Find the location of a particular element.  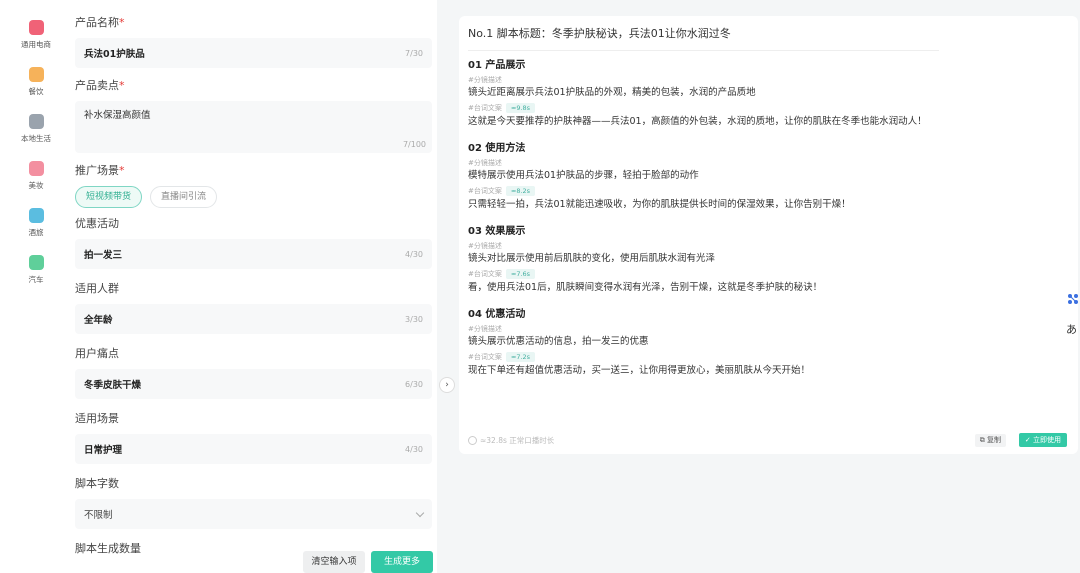

lipstick-icon is located at coordinates (36, 168).